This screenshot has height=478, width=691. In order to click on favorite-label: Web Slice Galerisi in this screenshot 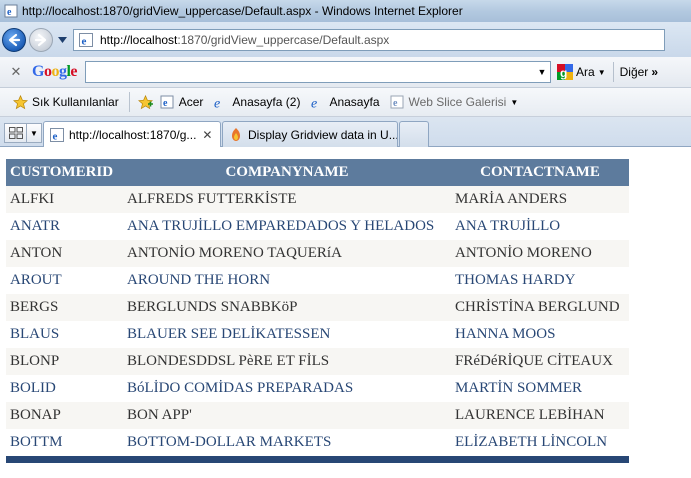, I will do `click(457, 102)`.